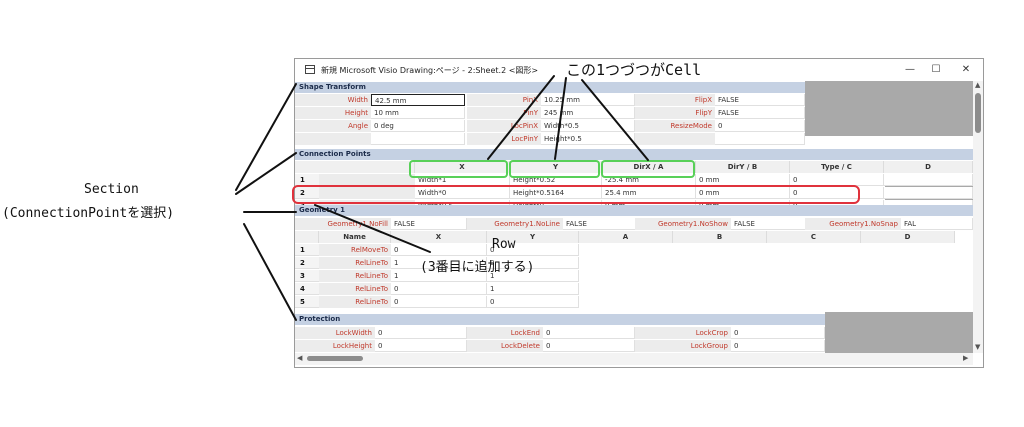  Describe the element at coordinates (307, 263) in the screenshot. I see `row-number: 2` at that location.